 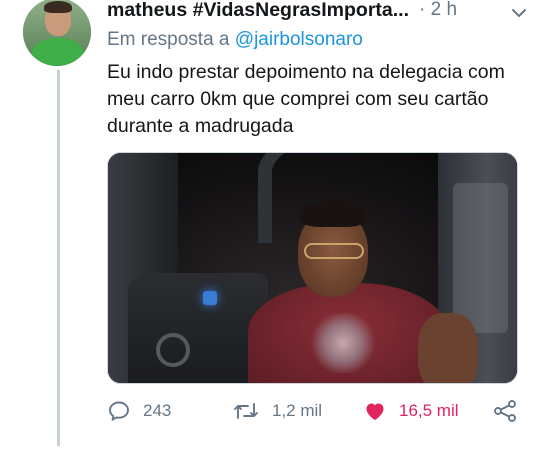 I want to click on like-count: 16,5 mil, so click(x=429, y=410).